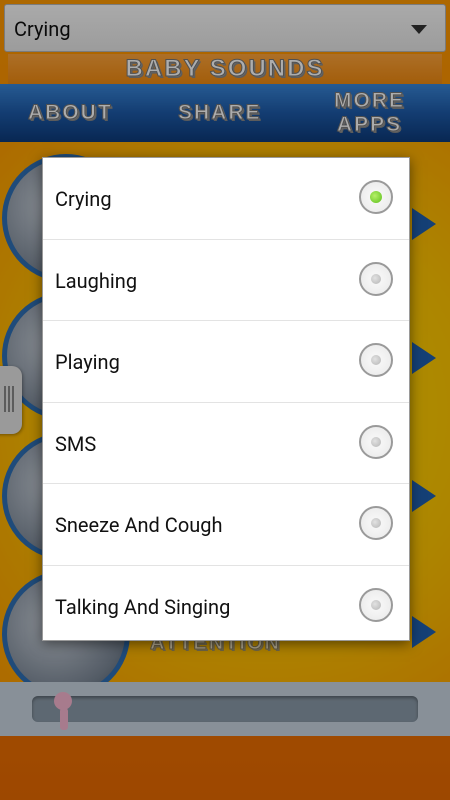  What do you see at coordinates (83, 199) in the screenshot?
I see `option-label: Crying` at bounding box center [83, 199].